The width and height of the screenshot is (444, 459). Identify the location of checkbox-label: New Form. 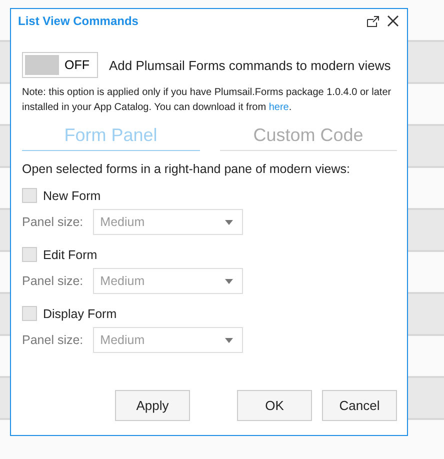
(72, 195).